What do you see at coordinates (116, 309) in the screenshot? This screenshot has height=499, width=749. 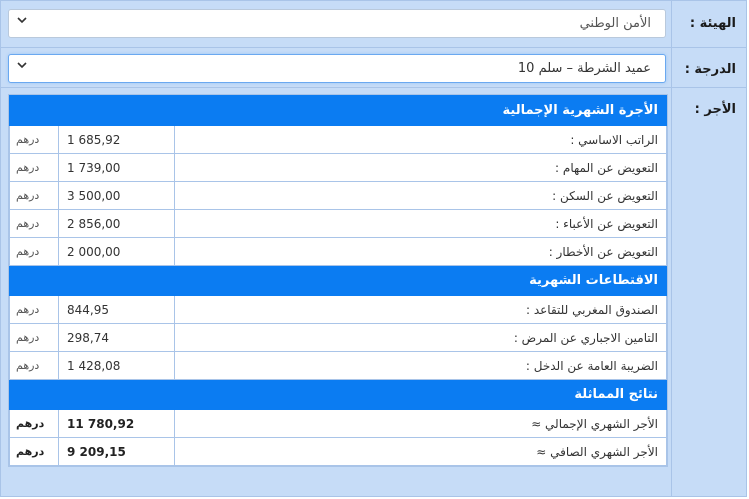 I see `row-value: 844,95` at bounding box center [116, 309].